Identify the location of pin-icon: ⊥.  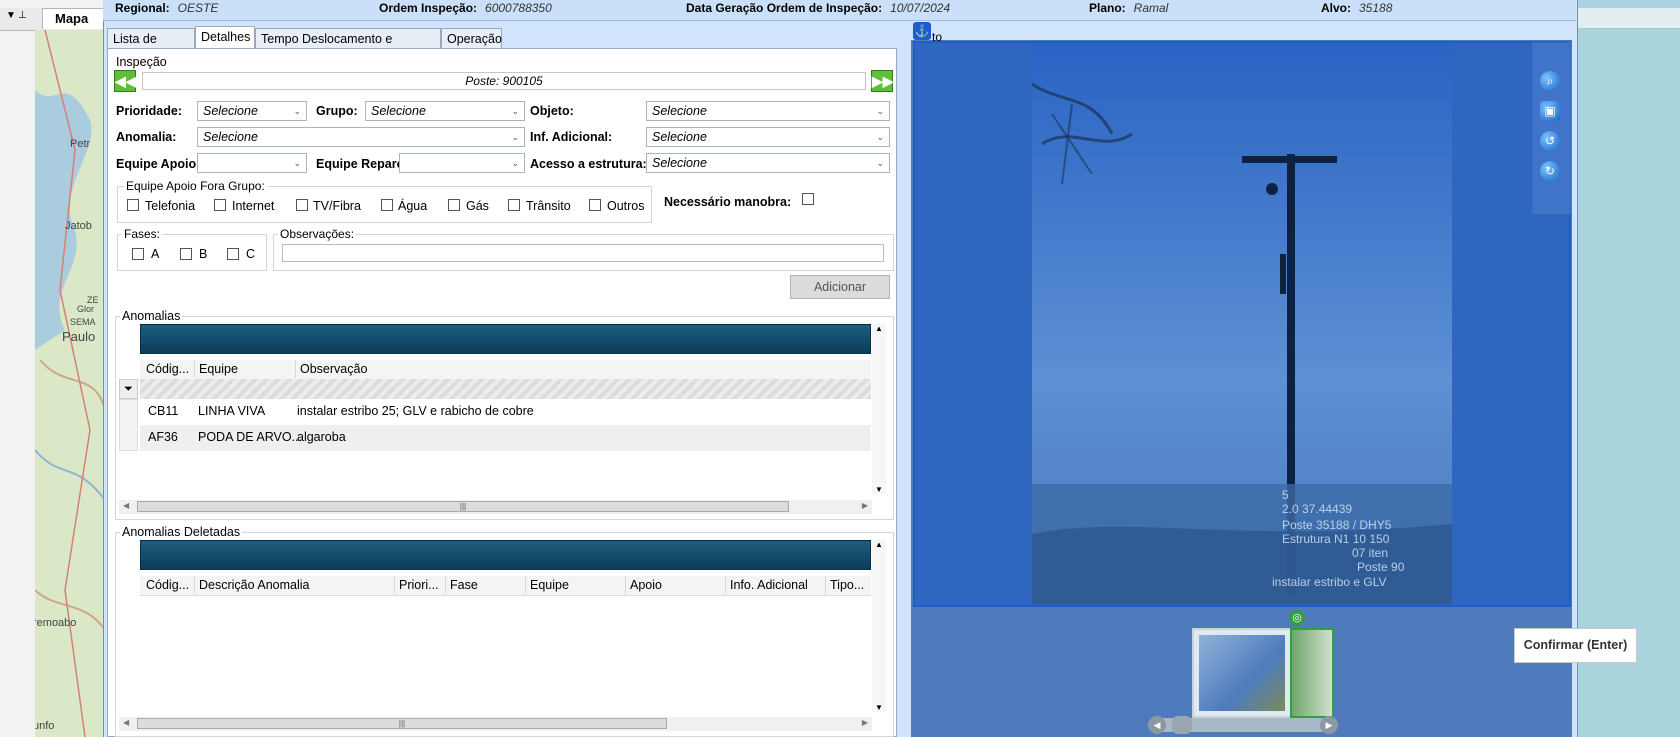
(22, 15).